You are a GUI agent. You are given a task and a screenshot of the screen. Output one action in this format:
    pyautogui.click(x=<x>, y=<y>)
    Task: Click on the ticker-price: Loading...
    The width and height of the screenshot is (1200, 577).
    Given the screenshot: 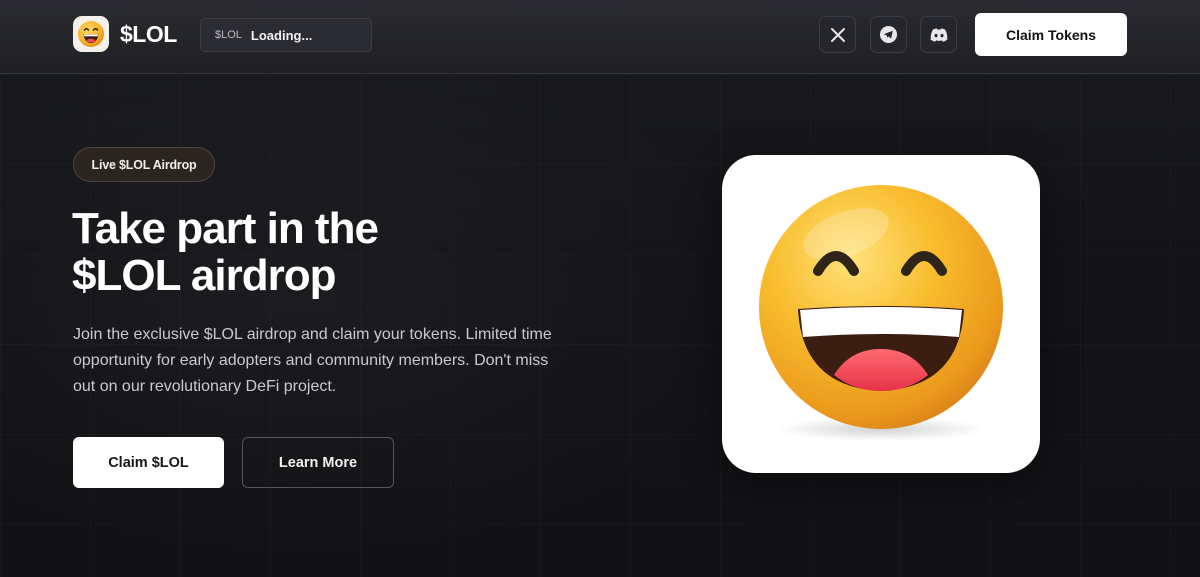 What is the action you would take?
    pyautogui.click(x=281, y=35)
    